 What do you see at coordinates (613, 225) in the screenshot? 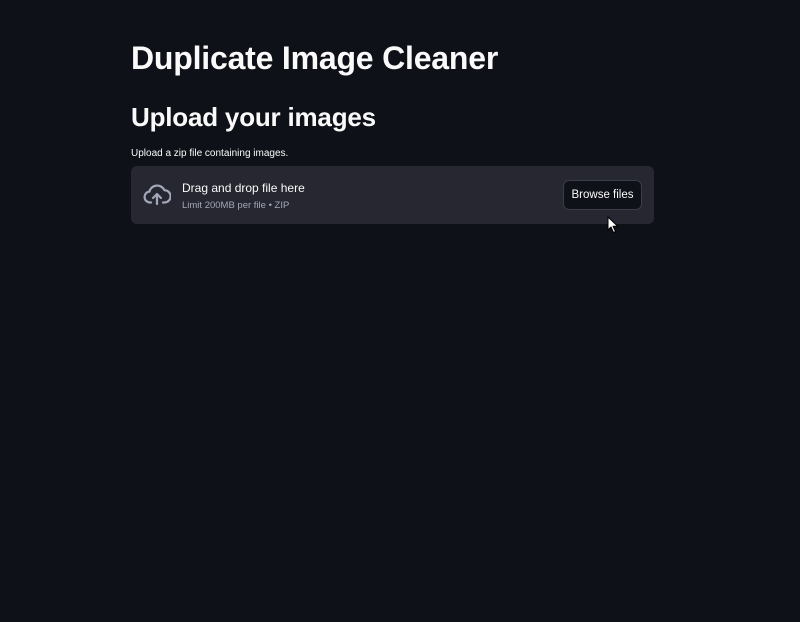
I see `mouse-pointer-icon` at bounding box center [613, 225].